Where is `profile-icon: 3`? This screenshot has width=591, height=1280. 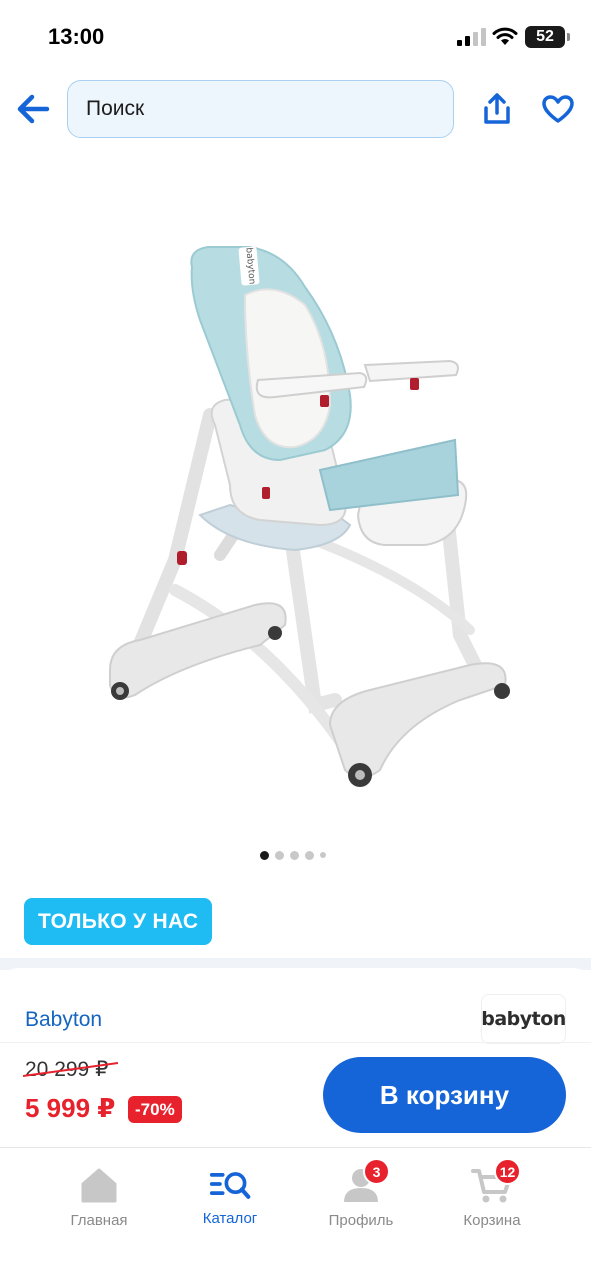
profile-icon: 3 is located at coordinates (365, 1181).